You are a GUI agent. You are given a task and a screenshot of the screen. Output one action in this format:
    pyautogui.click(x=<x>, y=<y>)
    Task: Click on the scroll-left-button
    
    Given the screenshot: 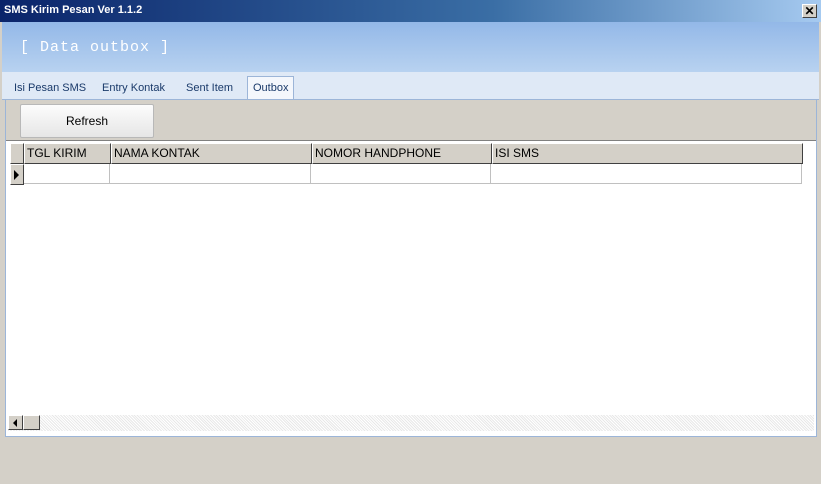 What is the action you would take?
    pyautogui.click(x=15, y=422)
    